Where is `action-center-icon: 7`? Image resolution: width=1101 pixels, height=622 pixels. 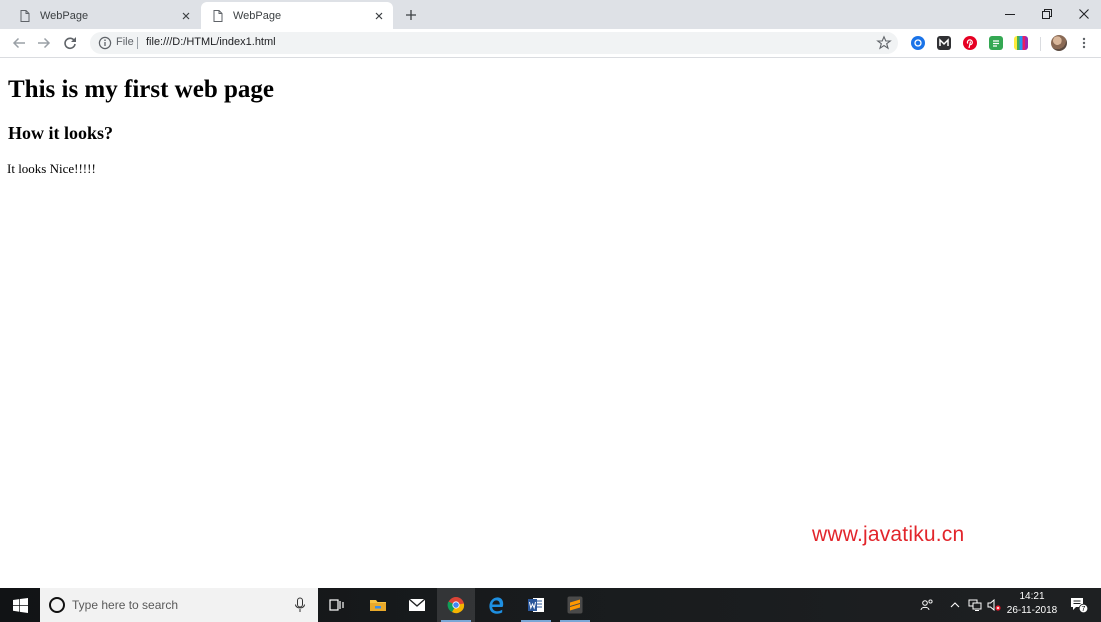 action-center-icon: 7 is located at coordinates (1079, 605).